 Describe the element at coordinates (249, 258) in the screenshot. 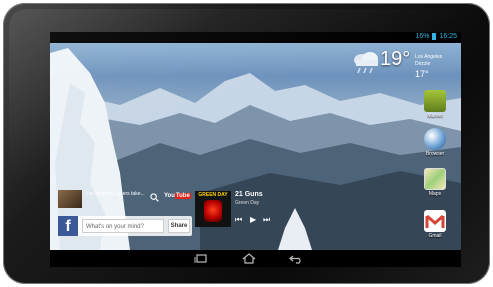

I see `home-icon` at that location.